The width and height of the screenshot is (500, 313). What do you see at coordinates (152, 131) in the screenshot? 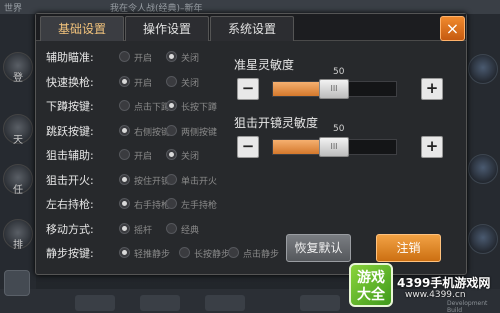
I see `radio-option-label: 右侧按键` at bounding box center [152, 131].